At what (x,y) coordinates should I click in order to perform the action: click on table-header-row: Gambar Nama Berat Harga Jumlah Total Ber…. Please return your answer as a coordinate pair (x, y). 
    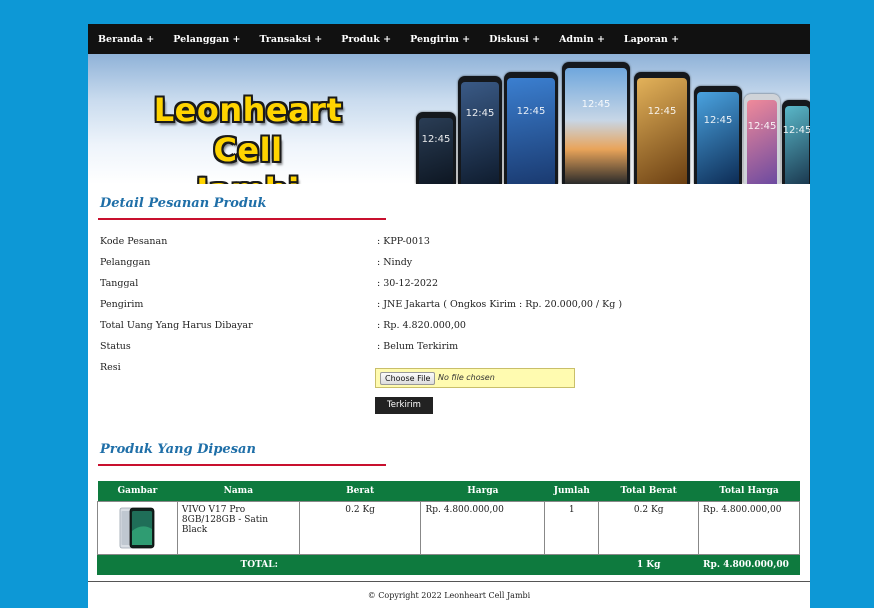
    Looking at the image, I should click on (448, 491).